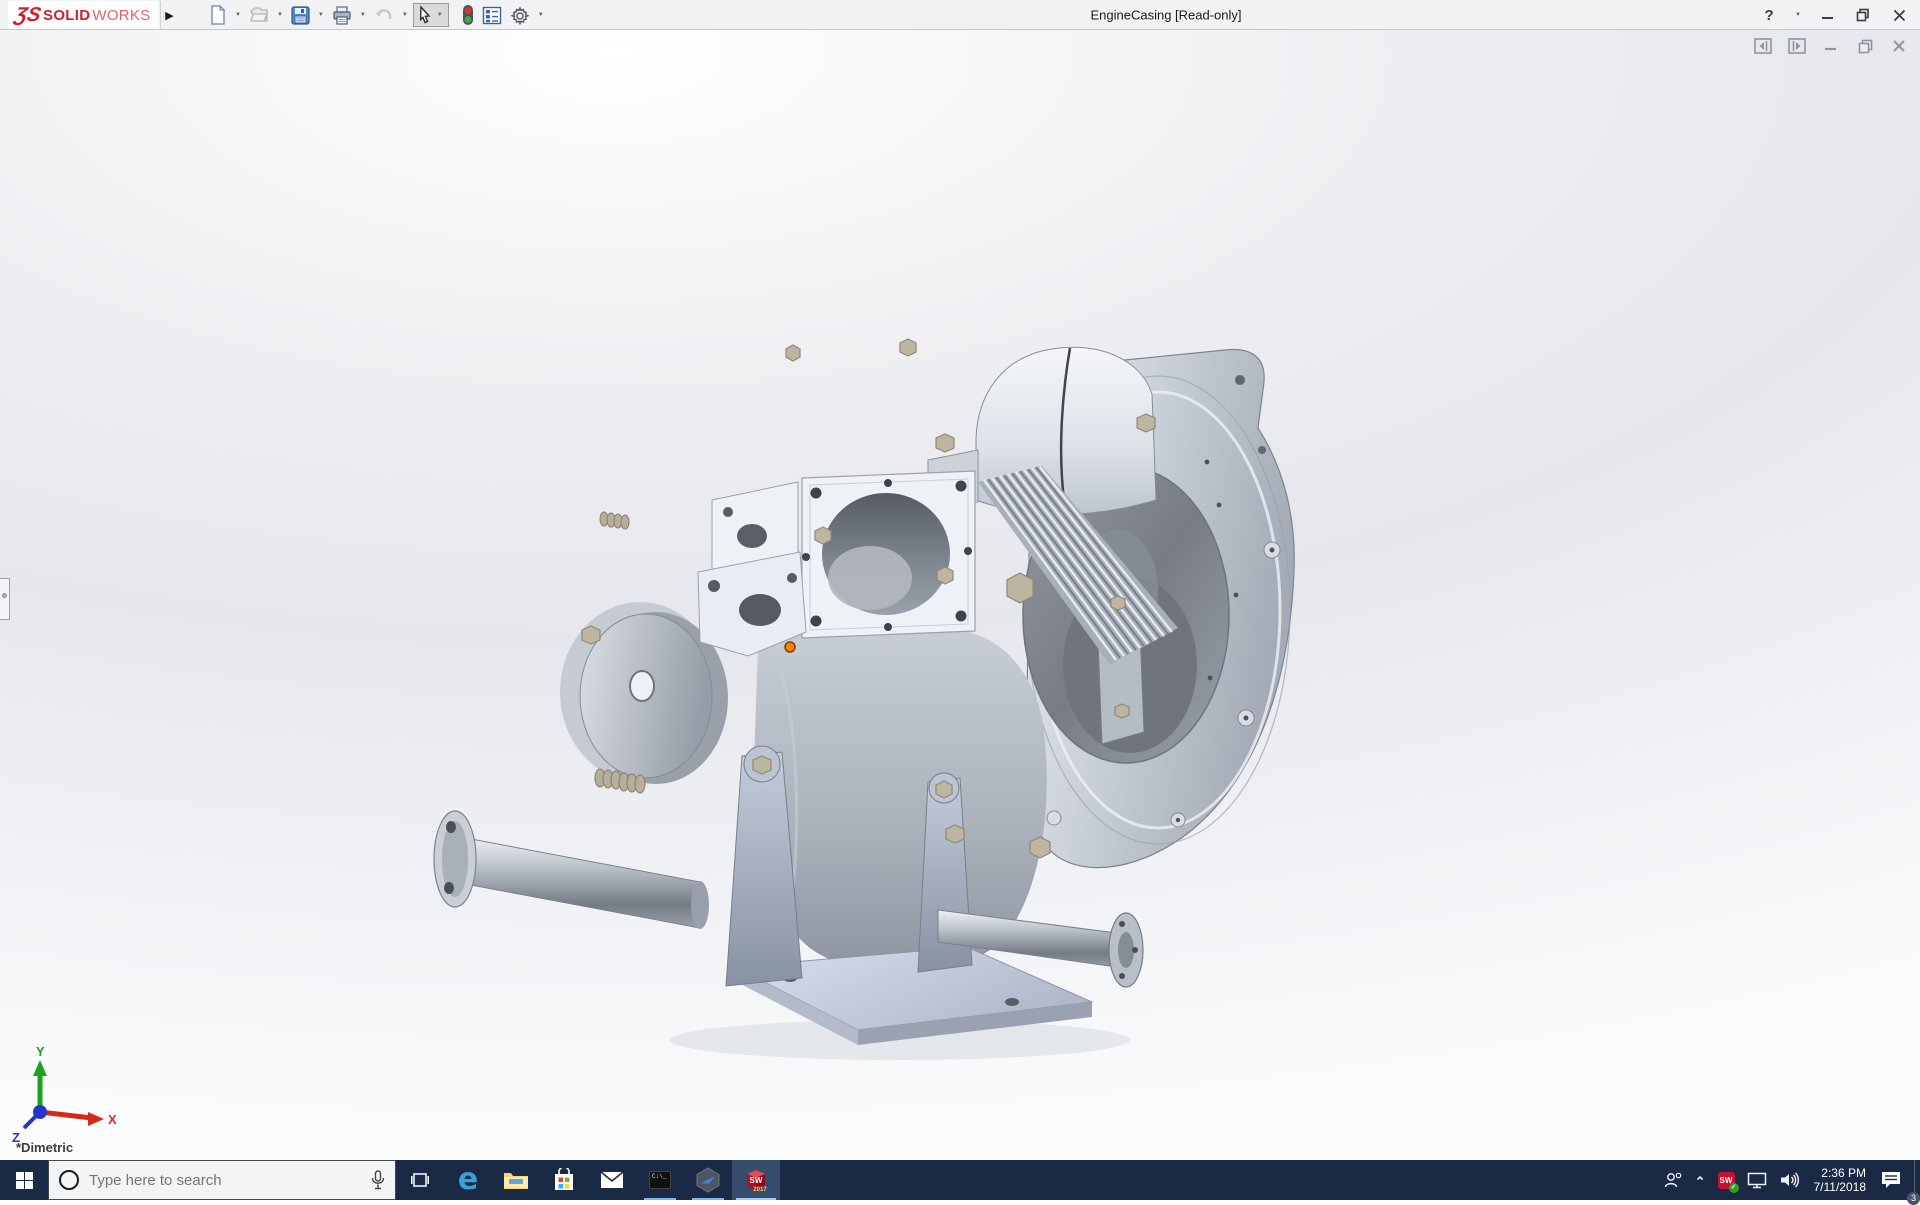 The height and width of the screenshot is (1205, 1920). What do you see at coordinates (378, 1180) in the screenshot?
I see `microphone-icon` at bounding box center [378, 1180].